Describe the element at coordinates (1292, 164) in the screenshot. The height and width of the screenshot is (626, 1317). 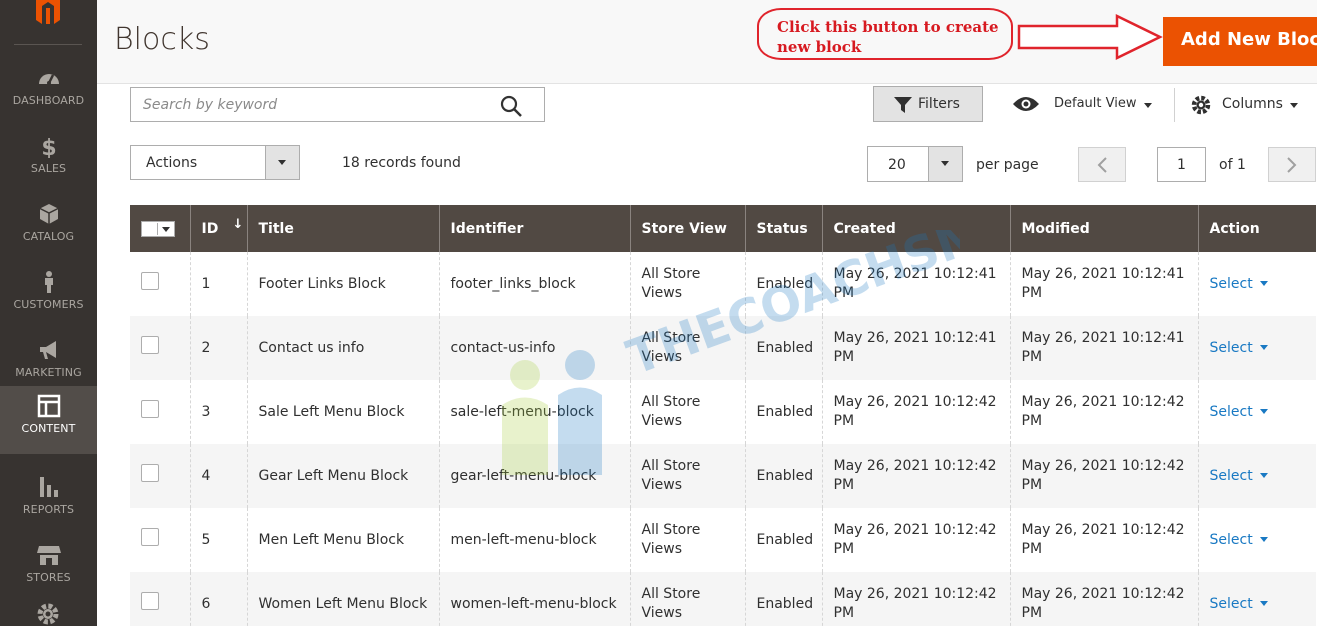
I see `next-page-button` at that location.